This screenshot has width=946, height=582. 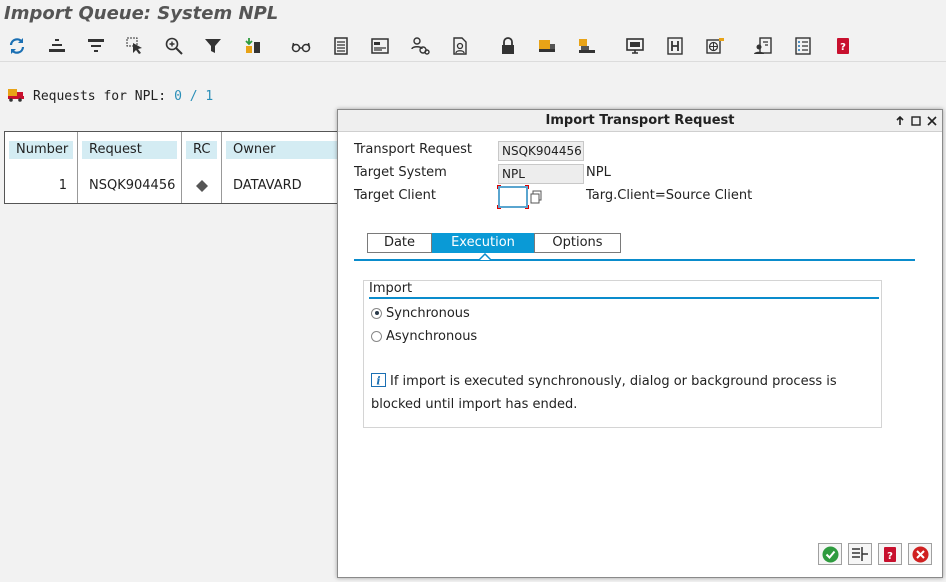 What do you see at coordinates (62, 185) in the screenshot?
I see `cell-number: 1` at bounding box center [62, 185].